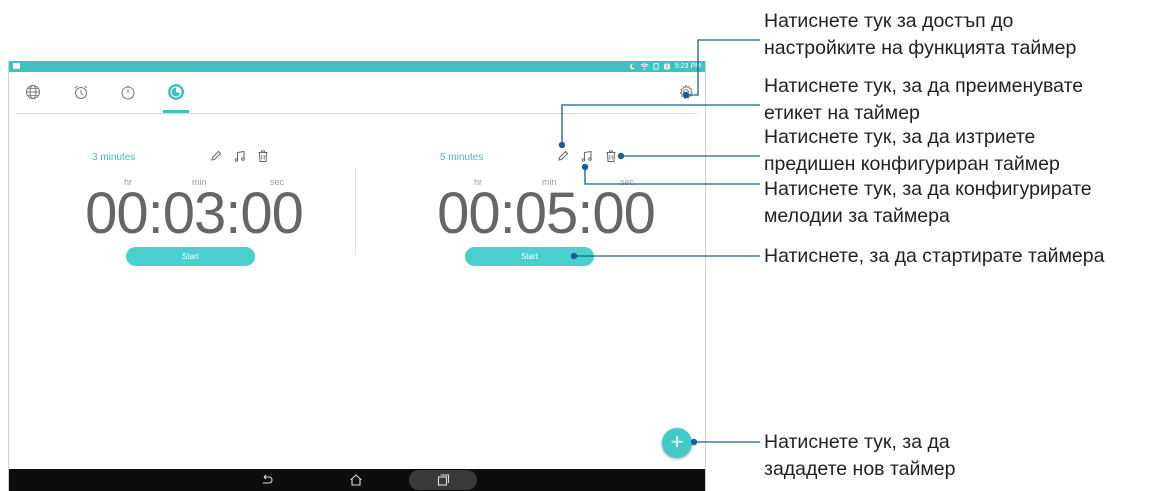 The image size is (1149, 491). What do you see at coordinates (16, 66) in the screenshot?
I see `notification-icon` at bounding box center [16, 66].